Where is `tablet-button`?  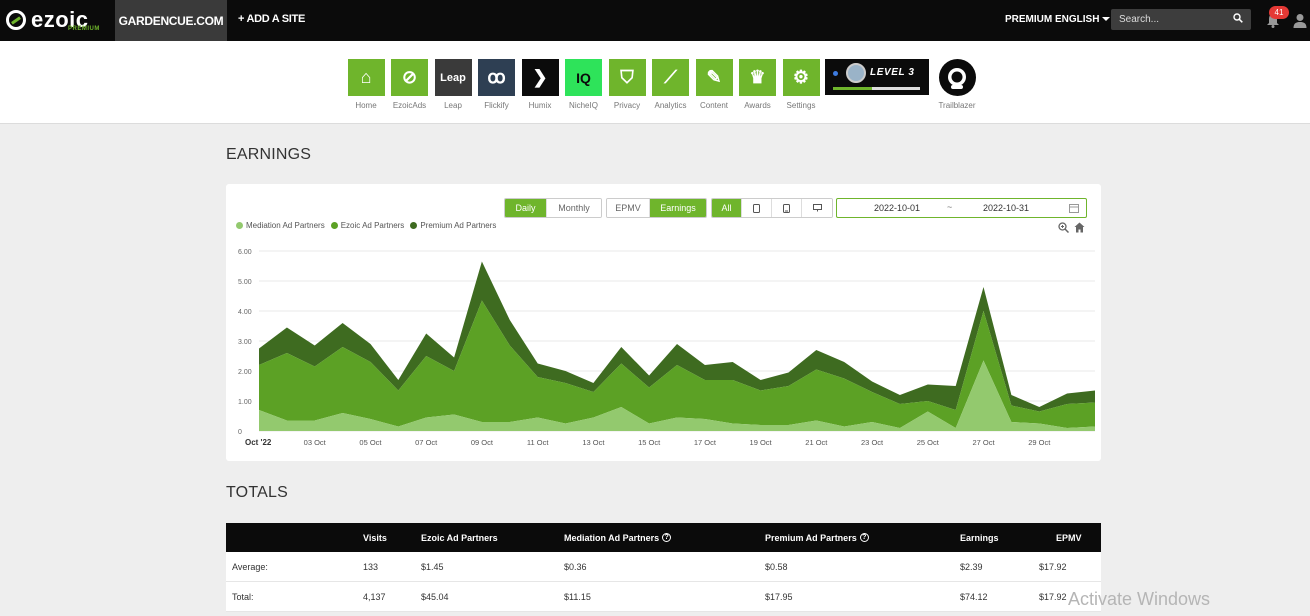
tablet-button is located at coordinates (757, 208).